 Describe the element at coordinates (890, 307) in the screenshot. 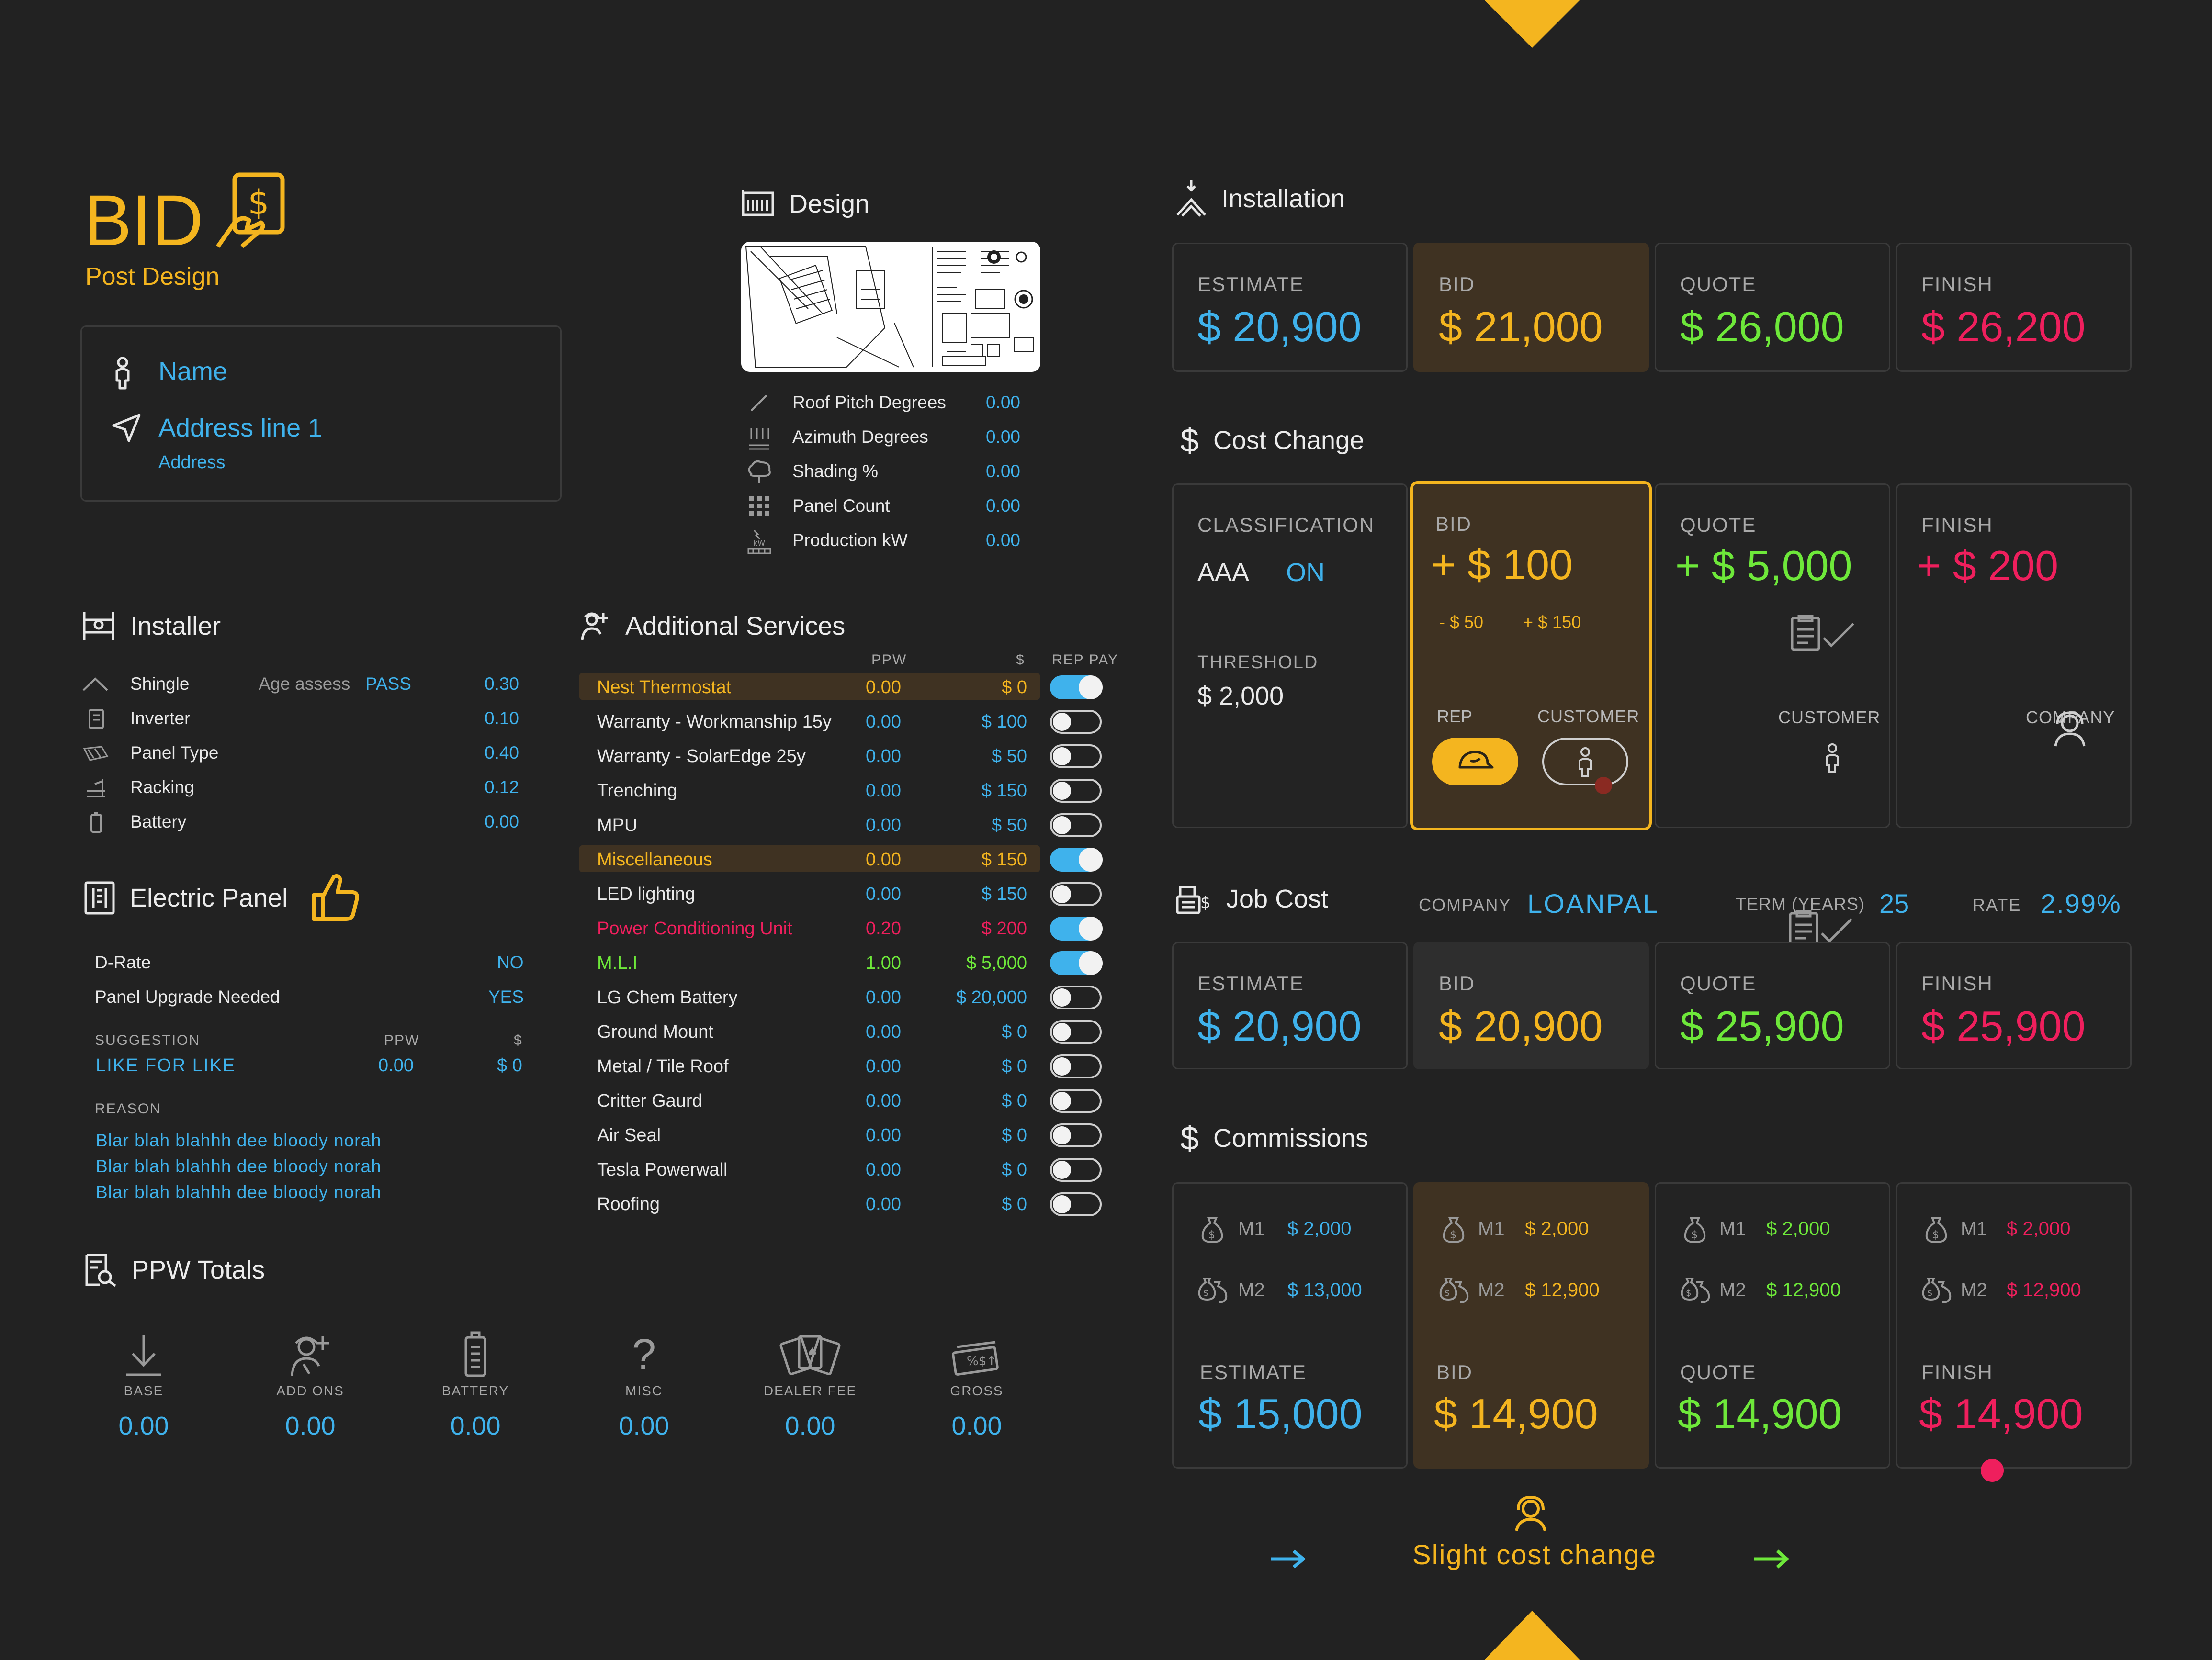

I see `design-drawing-thumbnail` at that location.